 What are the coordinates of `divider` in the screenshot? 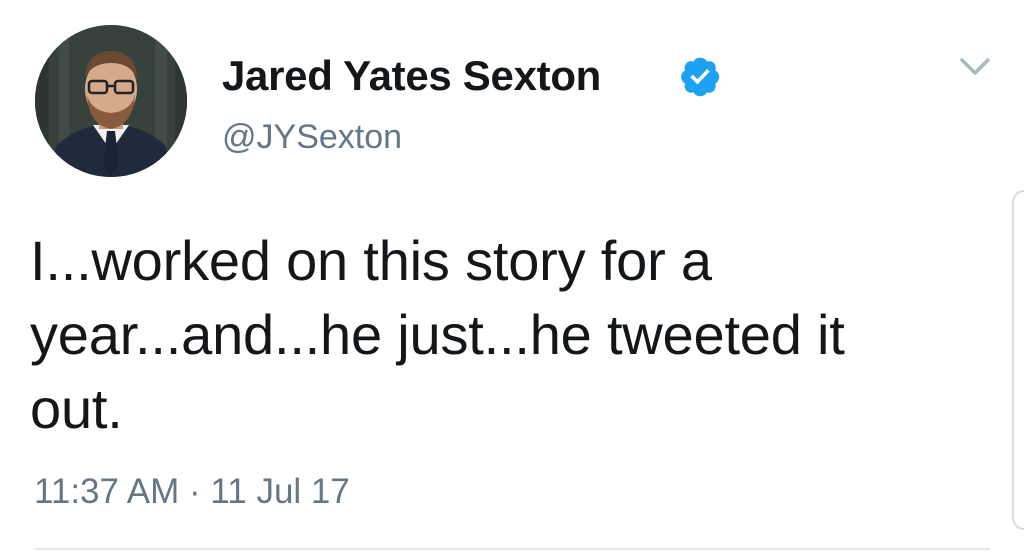 It's located at (512, 549).